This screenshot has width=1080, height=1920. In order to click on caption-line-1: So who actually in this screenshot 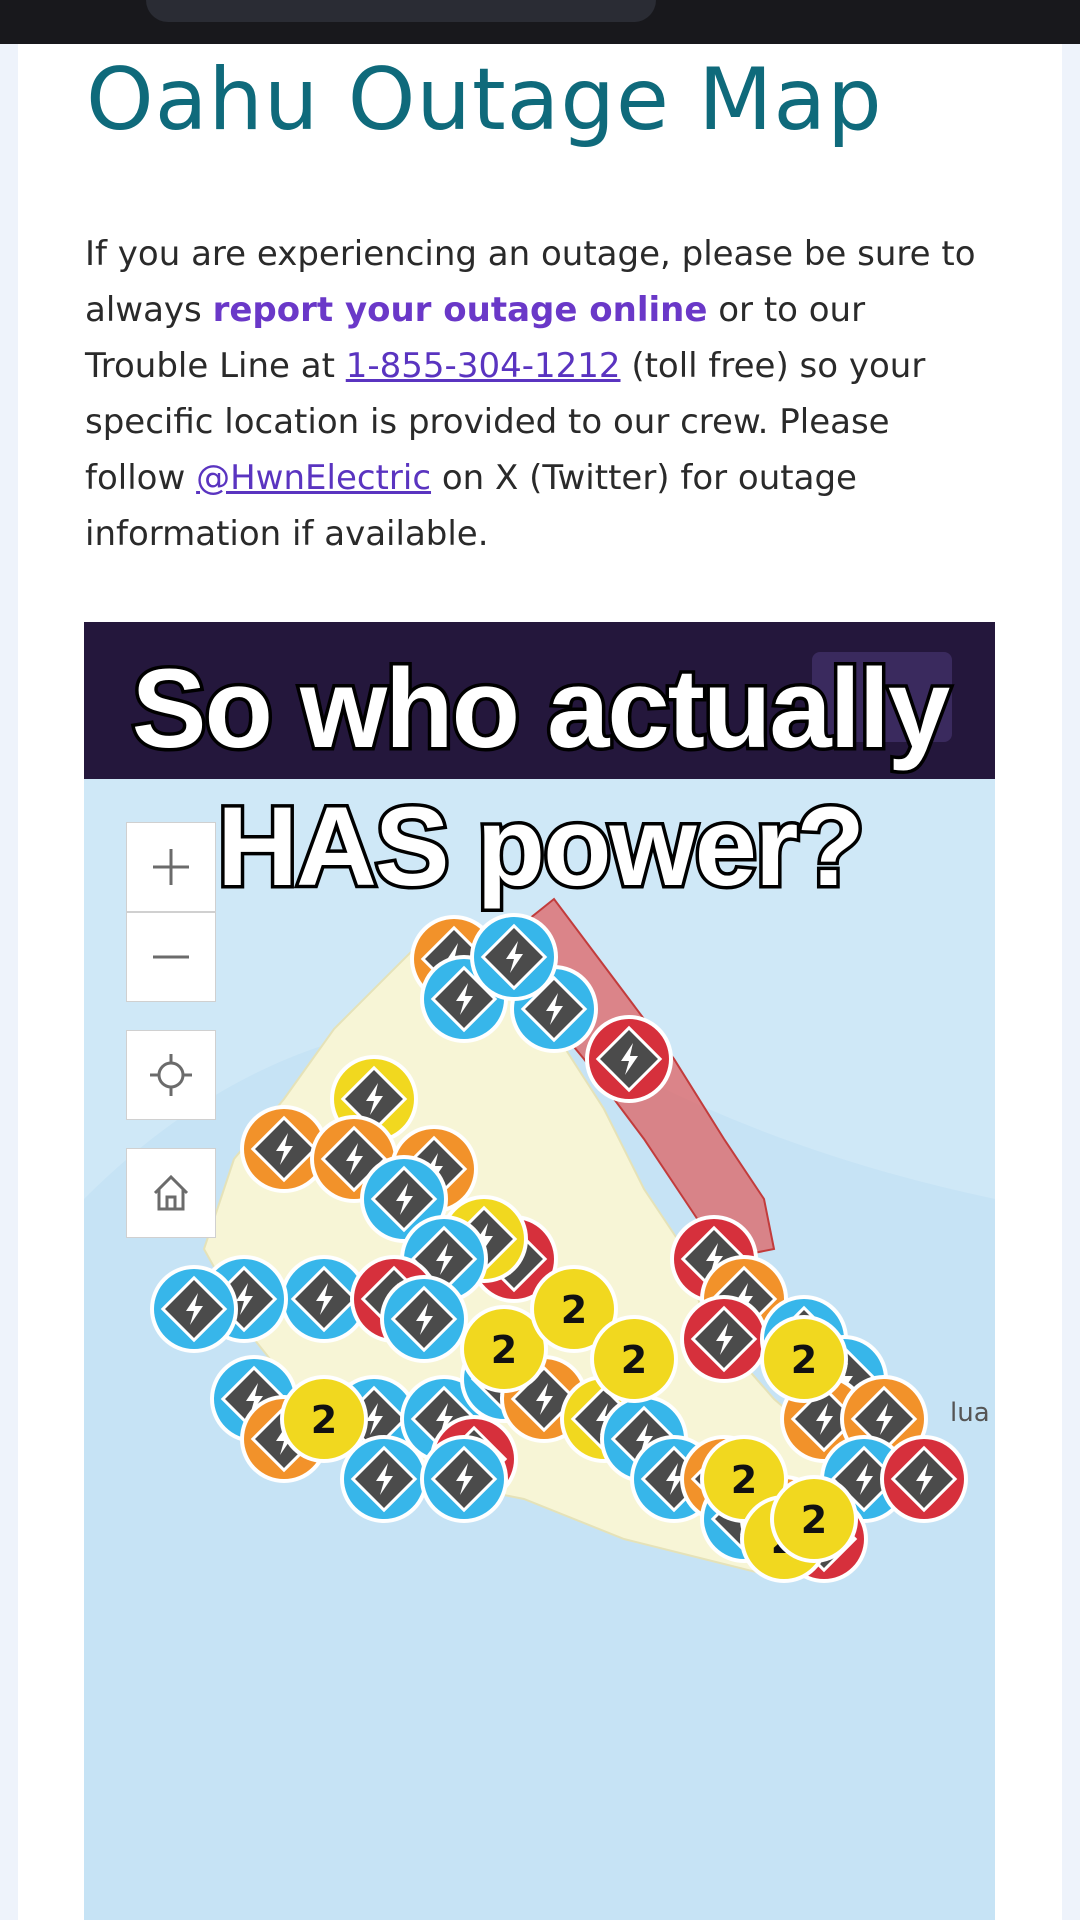, I will do `click(540, 709)`.